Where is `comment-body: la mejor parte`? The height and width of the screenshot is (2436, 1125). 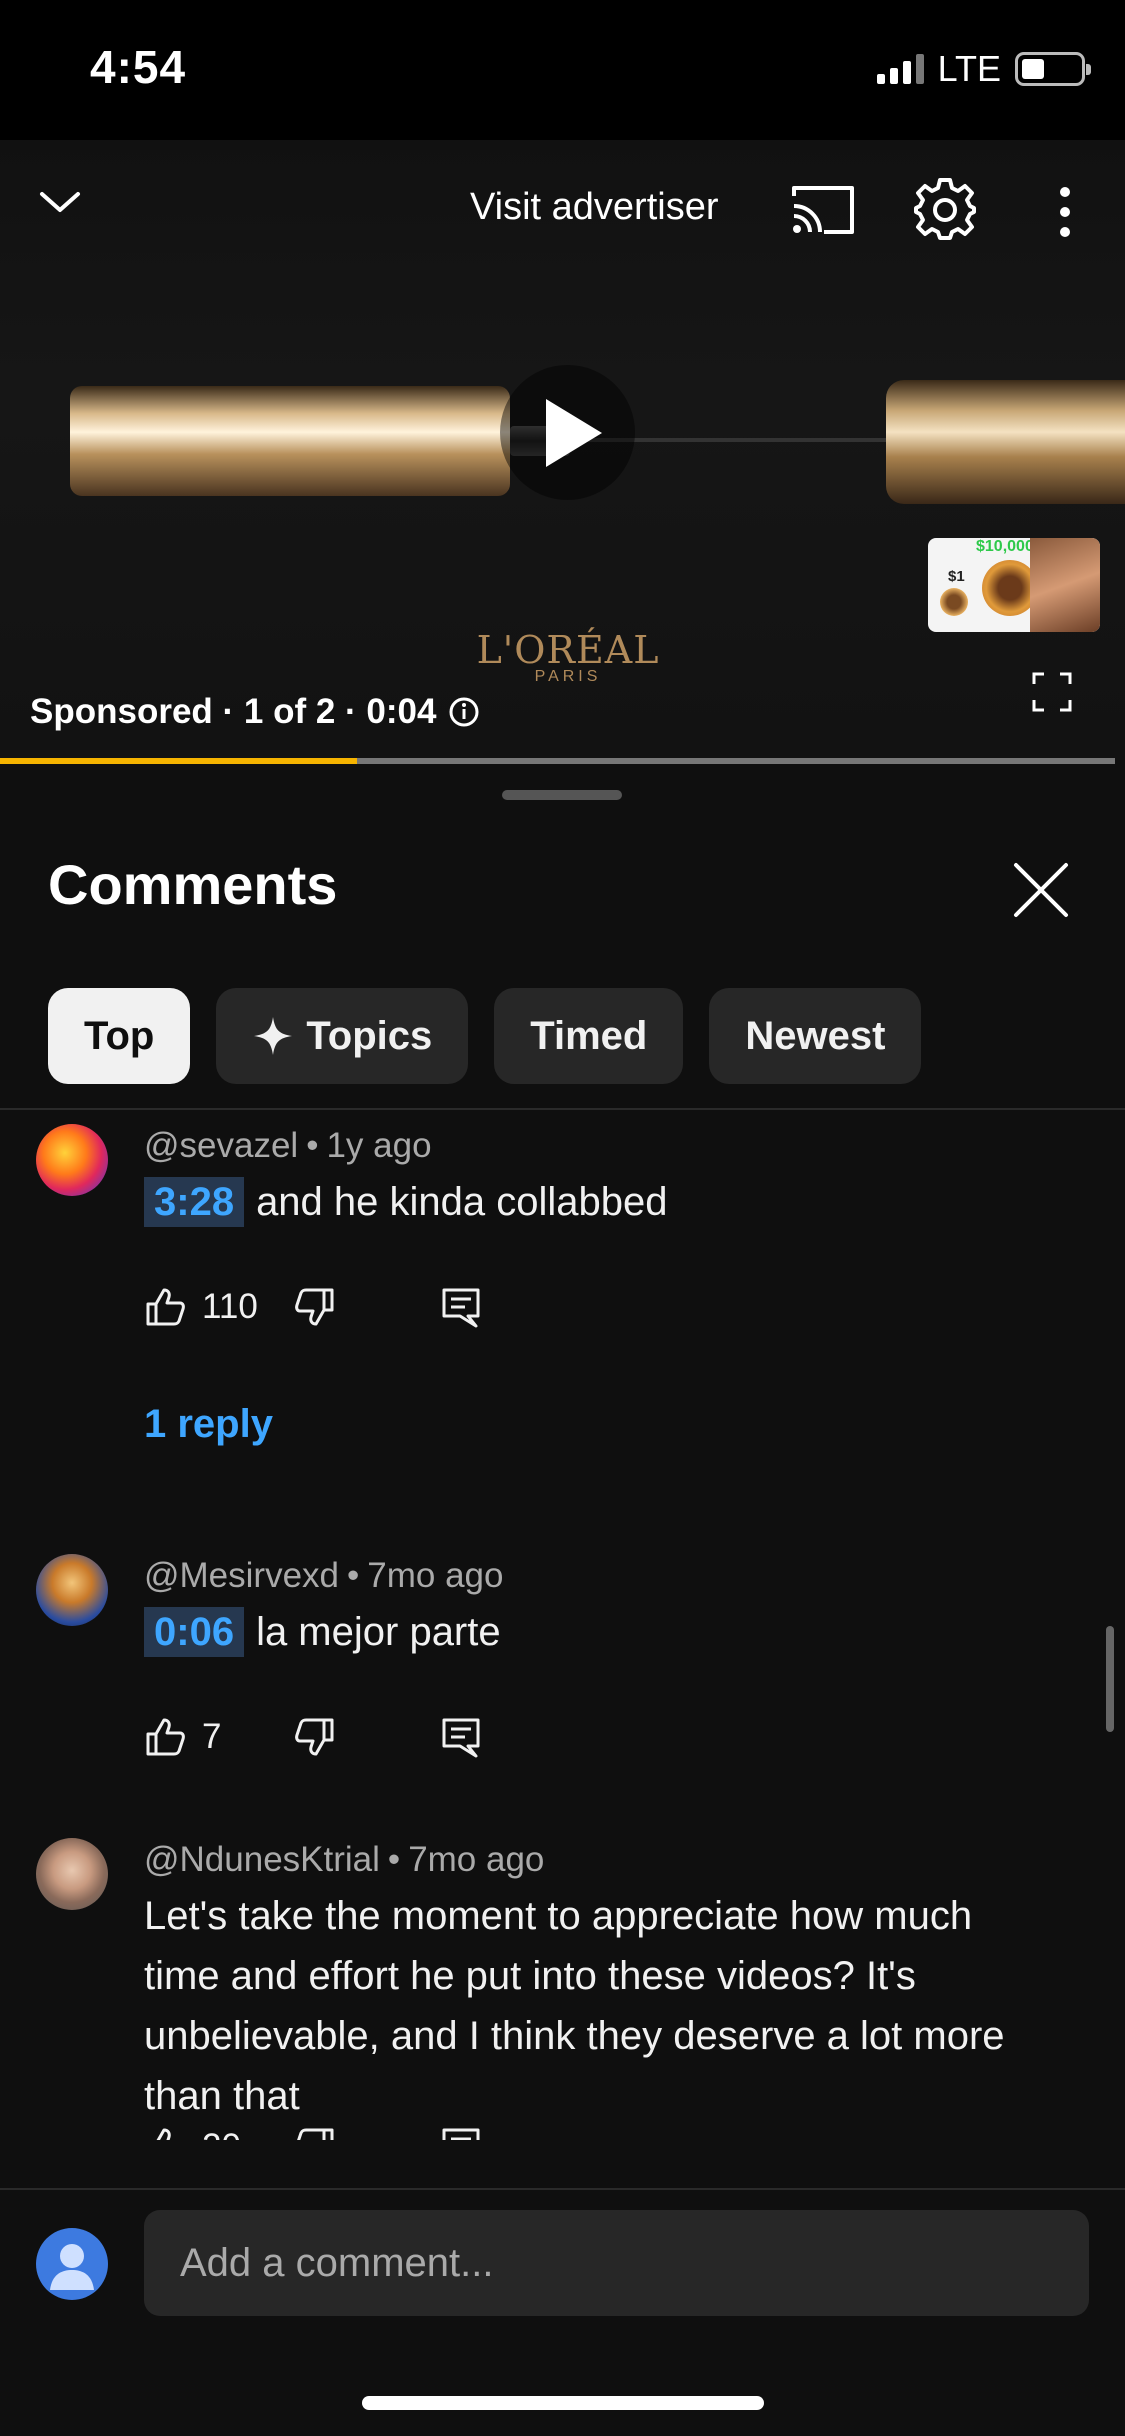 comment-body: la mejor parte is located at coordinates (378, 1632).